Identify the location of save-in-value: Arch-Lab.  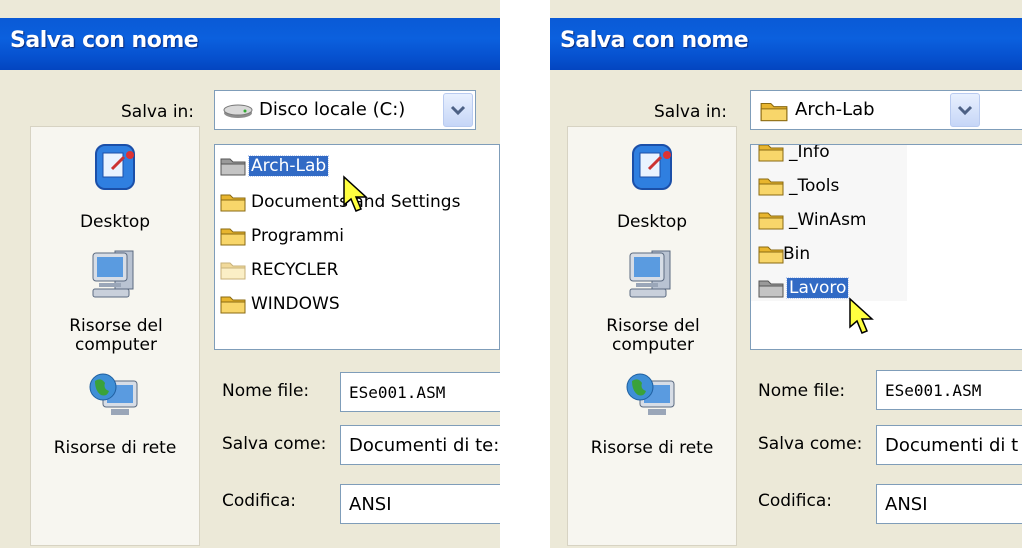
(835, 109).